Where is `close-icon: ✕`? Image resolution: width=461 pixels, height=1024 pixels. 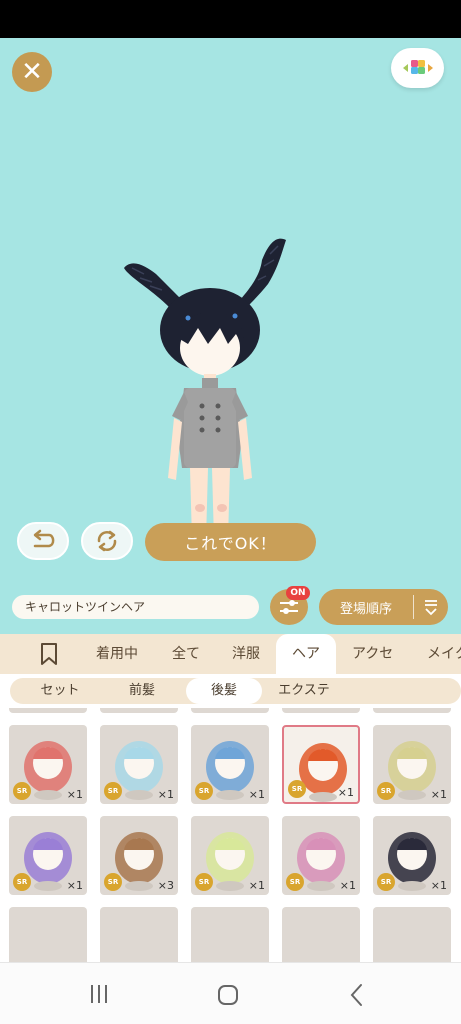
close-icon: ✕ is located at coordinates (32, 72).